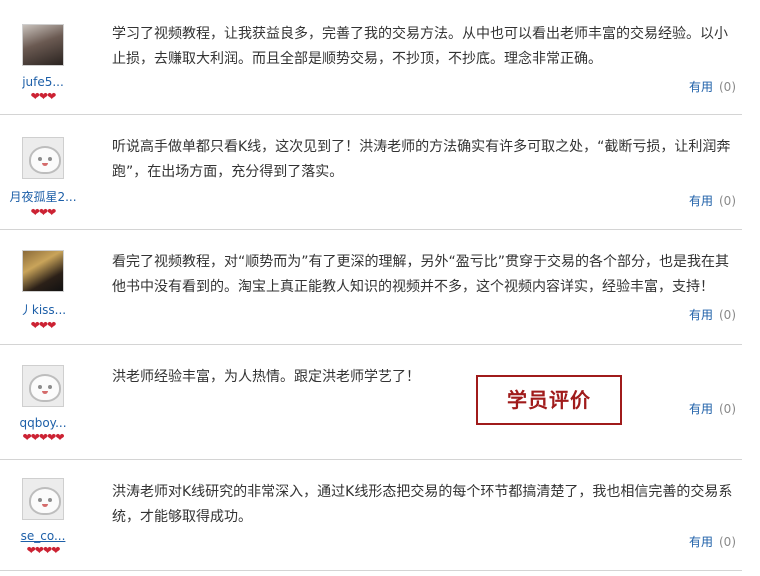 Image resolution: width=760 pixels, height=576 pixels. I want to click on heart-rating-icon: ❤❤❤❤❤, so click(43, 437).